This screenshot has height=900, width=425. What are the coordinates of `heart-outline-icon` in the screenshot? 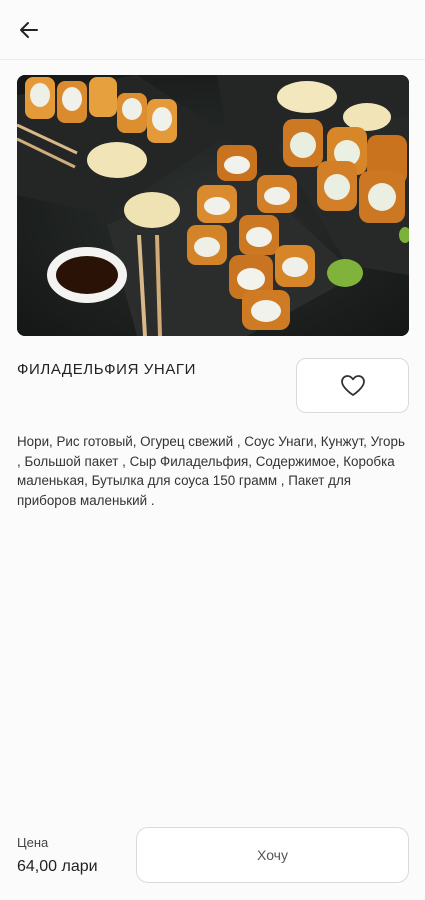 It's located at (352, 385).